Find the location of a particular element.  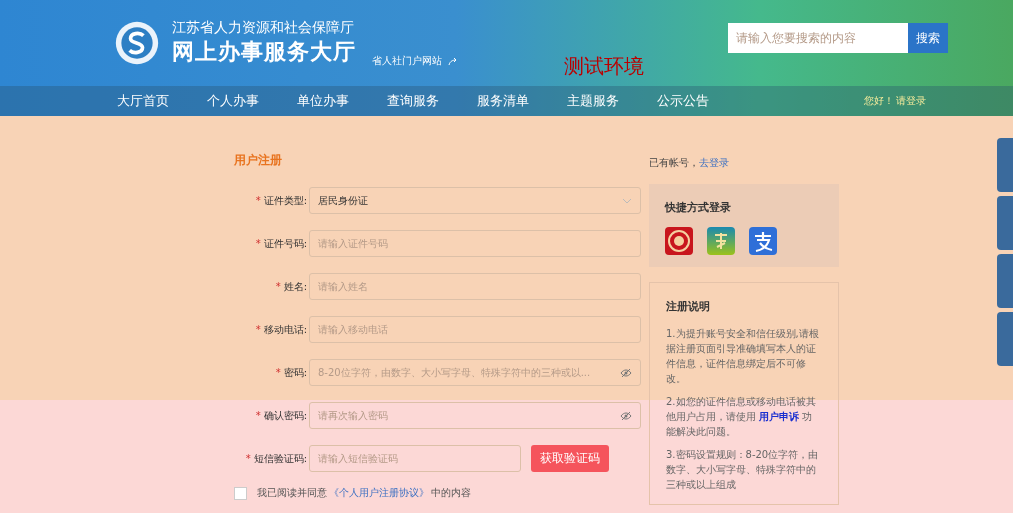

panel-title: 注册说明 is located at coordinates (688, 306).